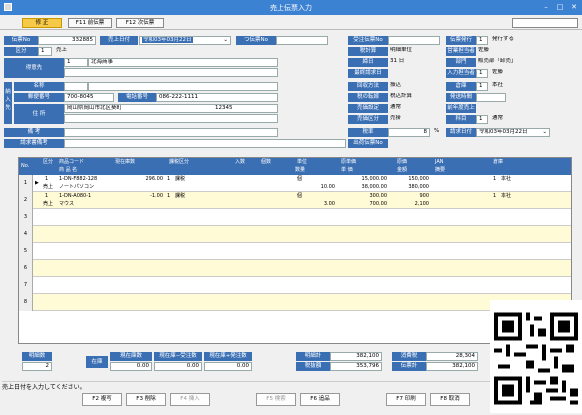 The width and height of the screenshot is (582, 415). What do you see at coordinates (295, 285) in the screenshot?
I see `table-row: 7` at bounding box center [295, 285].